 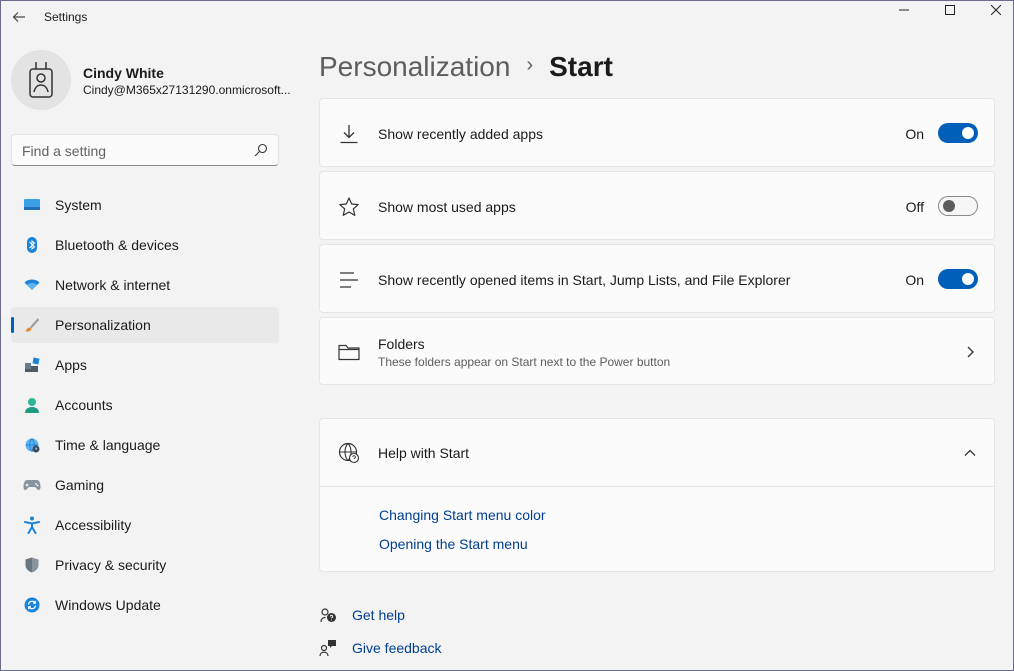 I want to click on wifi-icon, so click(x=32, y=285).